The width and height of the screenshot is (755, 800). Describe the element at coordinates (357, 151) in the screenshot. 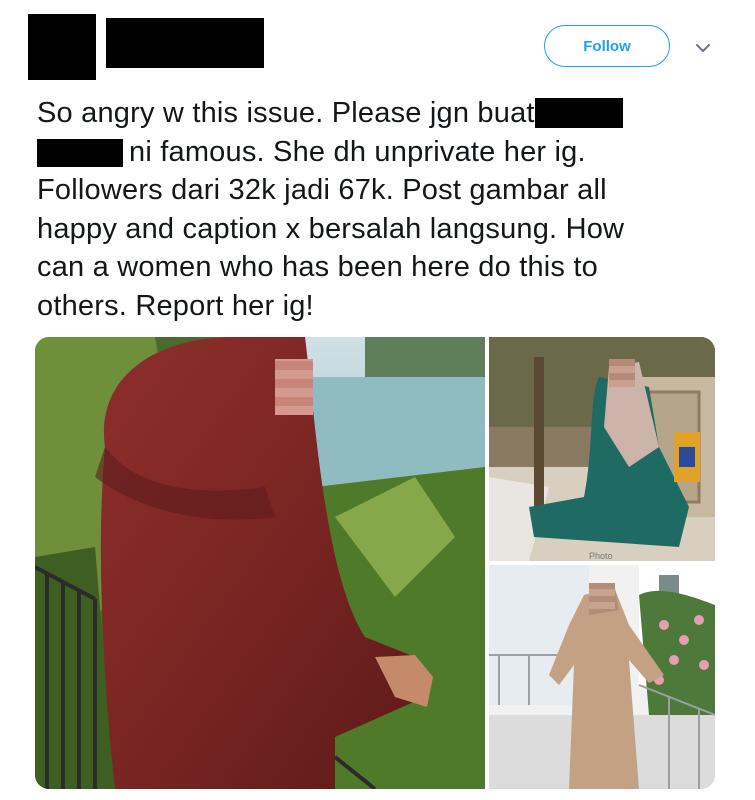

I see `tweet-text-line: ni famous. She dh unprivate her ig.` at that location.